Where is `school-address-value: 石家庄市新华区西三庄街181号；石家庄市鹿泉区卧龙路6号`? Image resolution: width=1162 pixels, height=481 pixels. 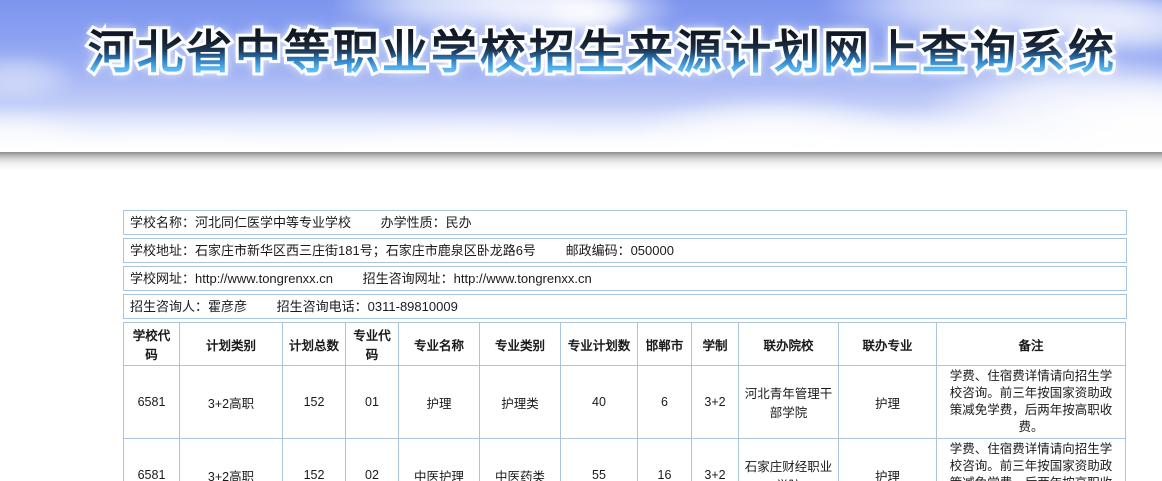 school-address-value: 石家庄市新华区西三庄街181号；石家庄市鹿泉区卧龙路6号 is located at coordinates (365, 250).